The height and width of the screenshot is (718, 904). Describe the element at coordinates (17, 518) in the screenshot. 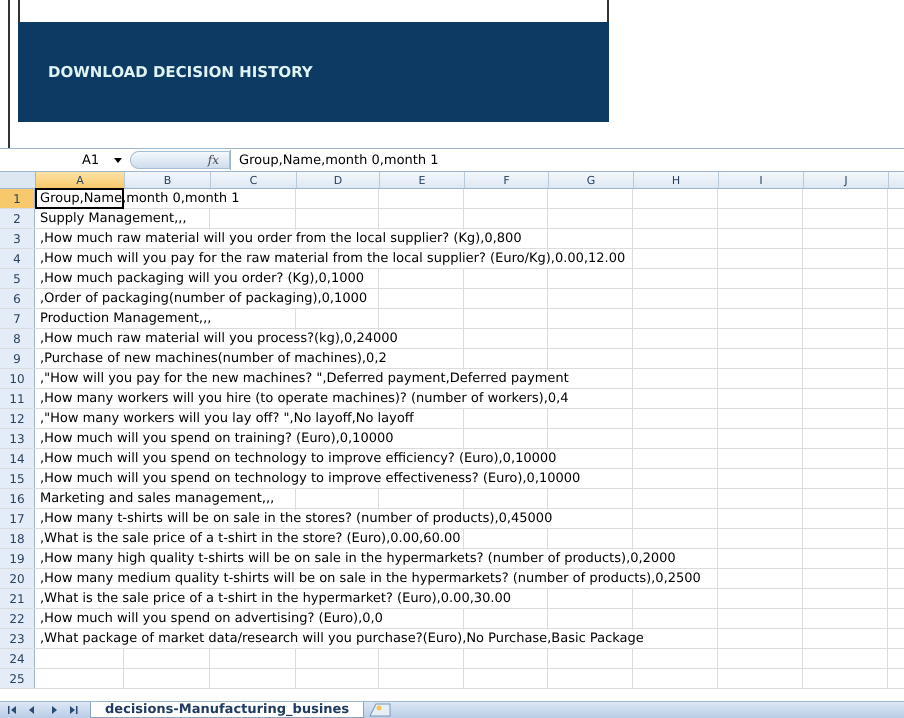

I see `row-header: 17` at that location.